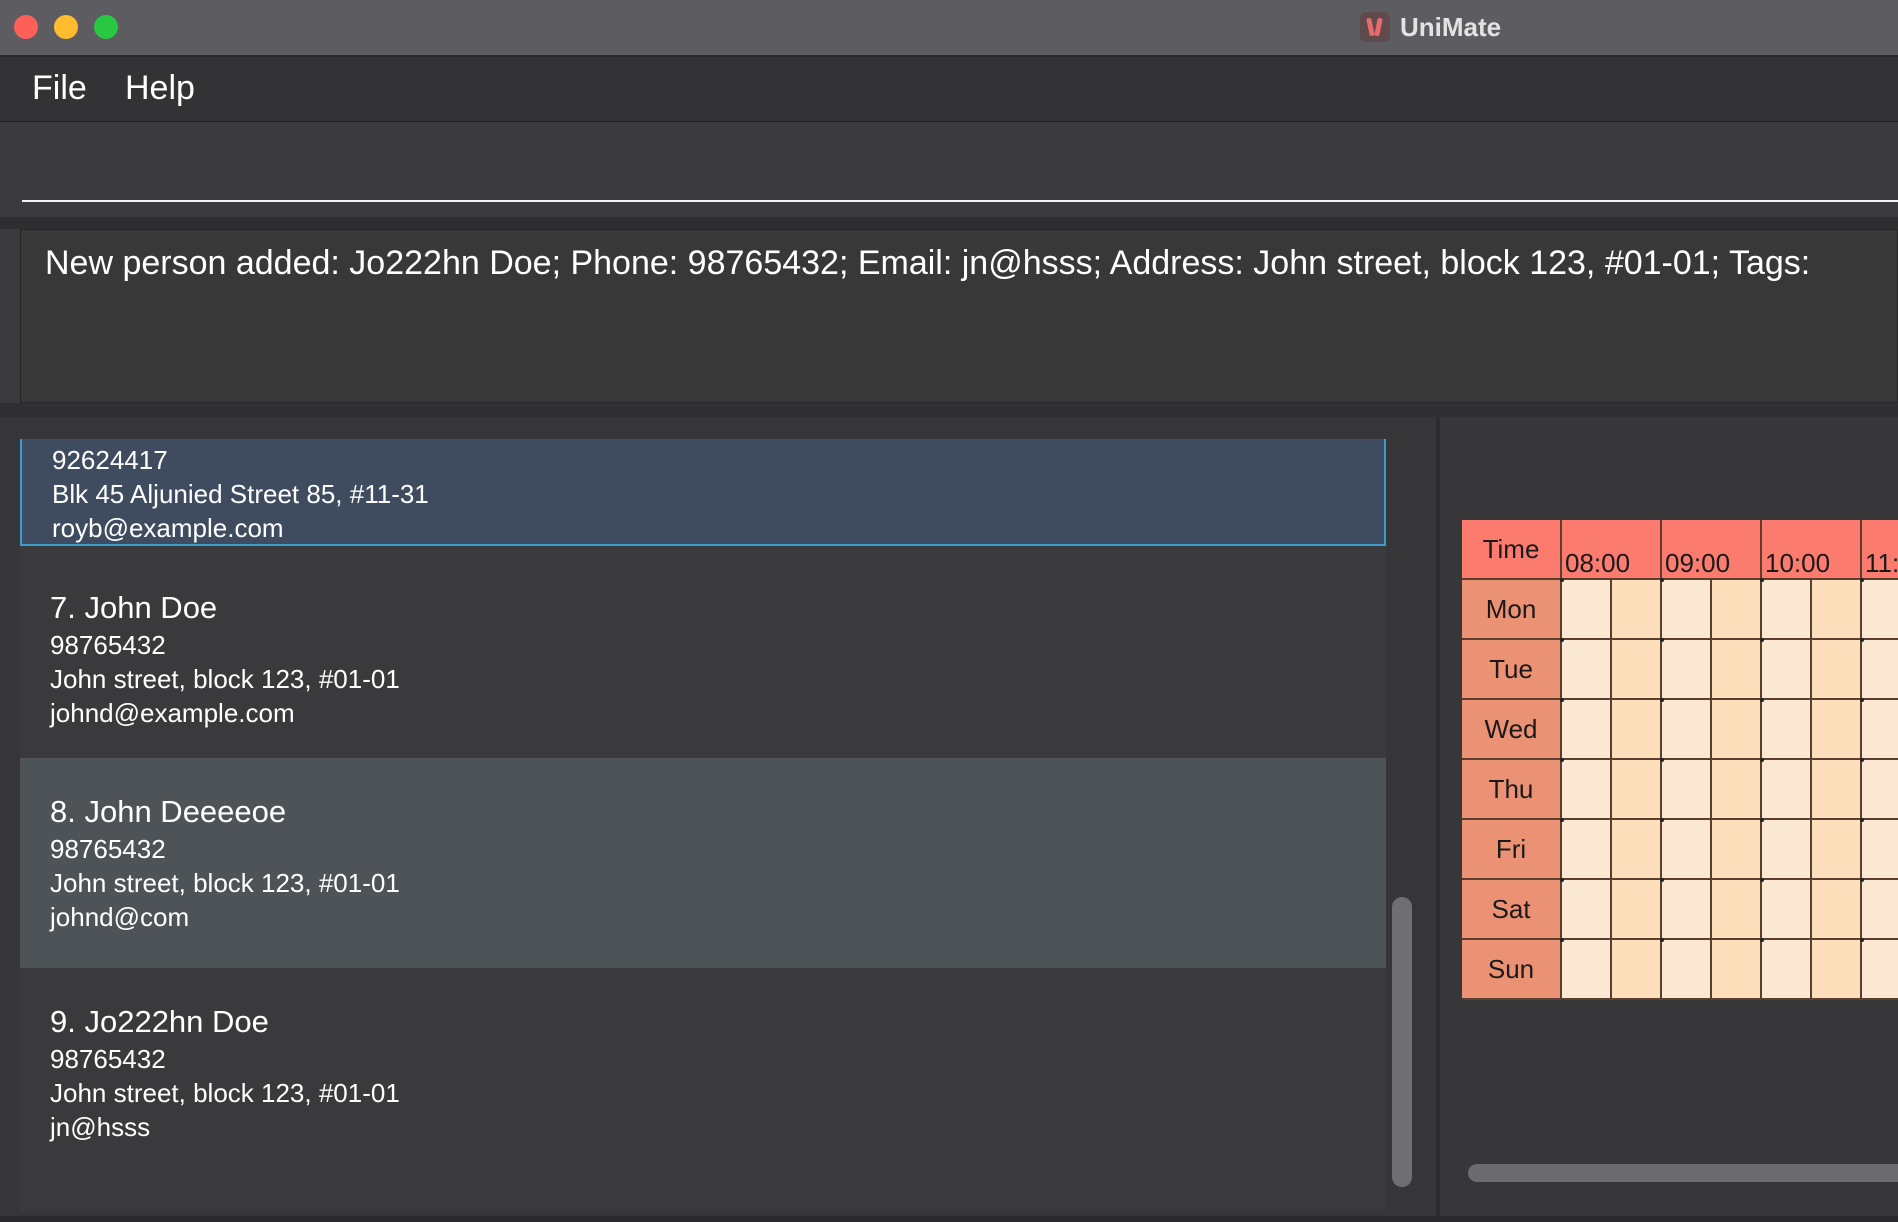 This screenshot has width=1898, height=1222. Describe the element at coordinates (1683, 1173) in the screenshot. I see `schedule-scrollbar` at that location.